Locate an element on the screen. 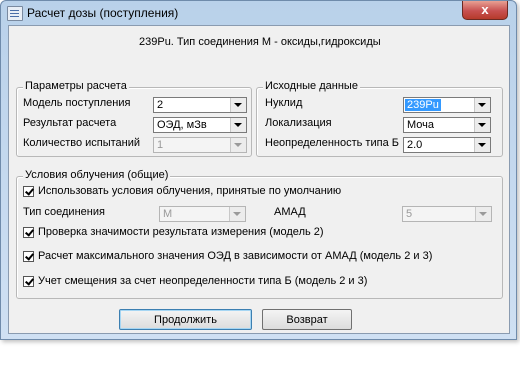  uncertainty-value: 2.0 is located at coordinates (415, 145).